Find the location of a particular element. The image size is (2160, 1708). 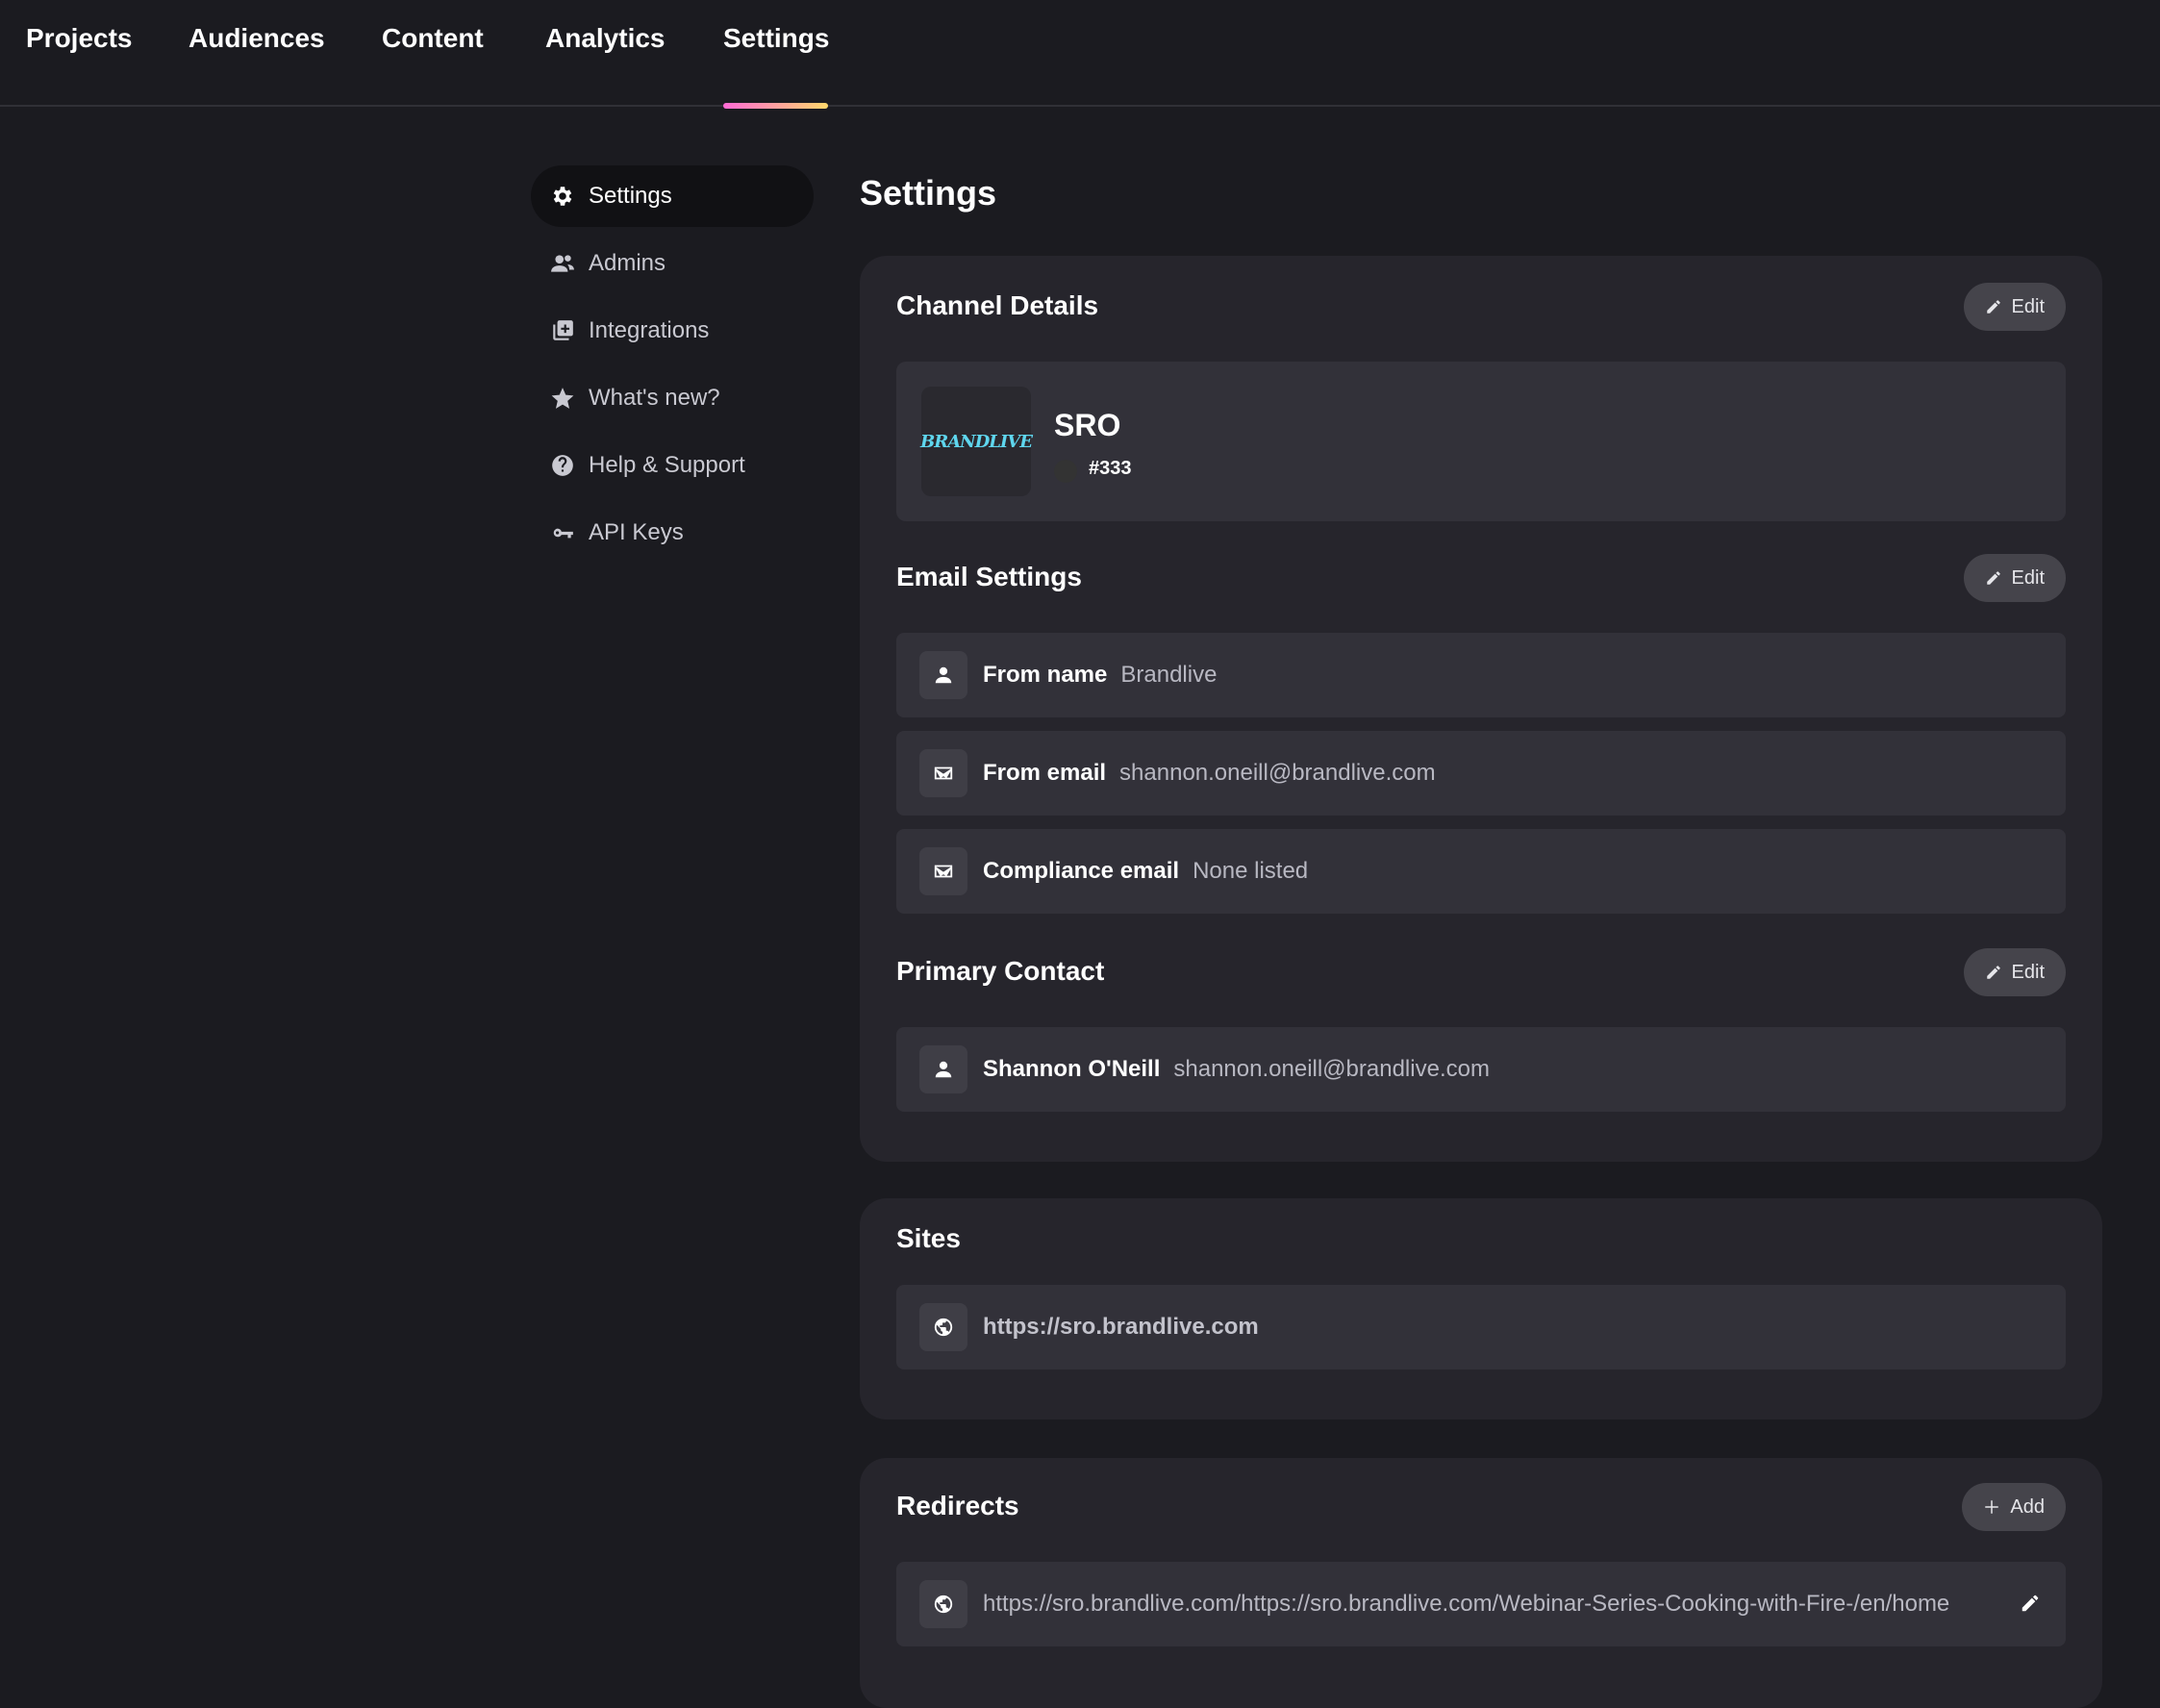

channel-logo: BRANDLIVE is located at coordinates (976, 441).